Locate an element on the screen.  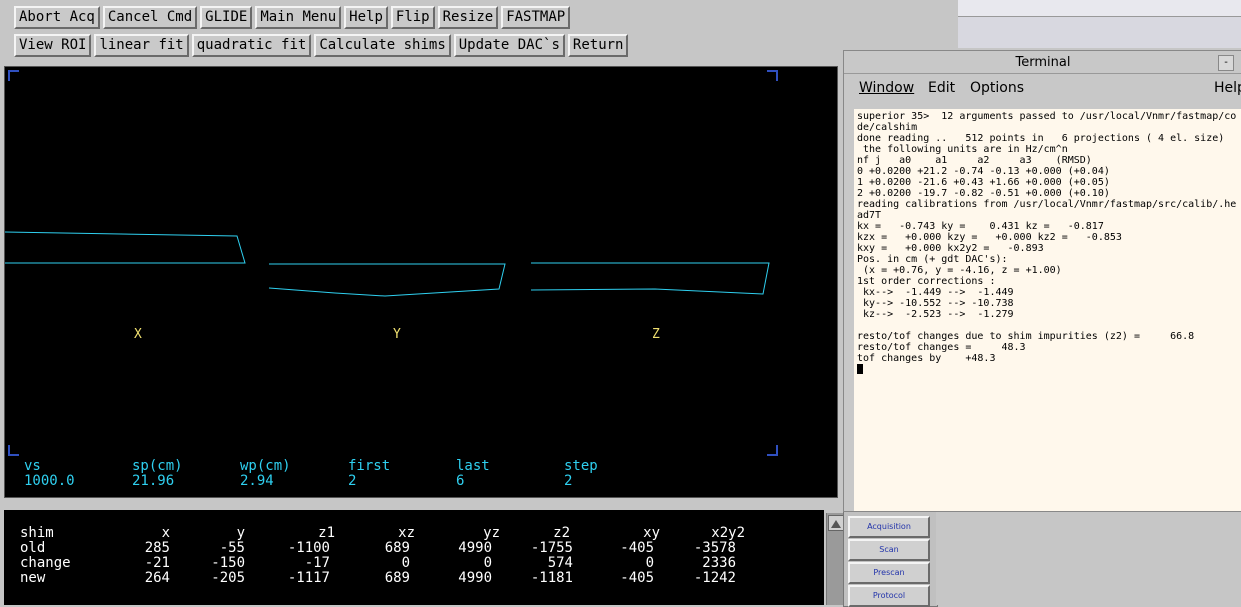
terminal-line: nf j a0 a1 a2 a3 (RMSD) is located at coordinates (974, 160).